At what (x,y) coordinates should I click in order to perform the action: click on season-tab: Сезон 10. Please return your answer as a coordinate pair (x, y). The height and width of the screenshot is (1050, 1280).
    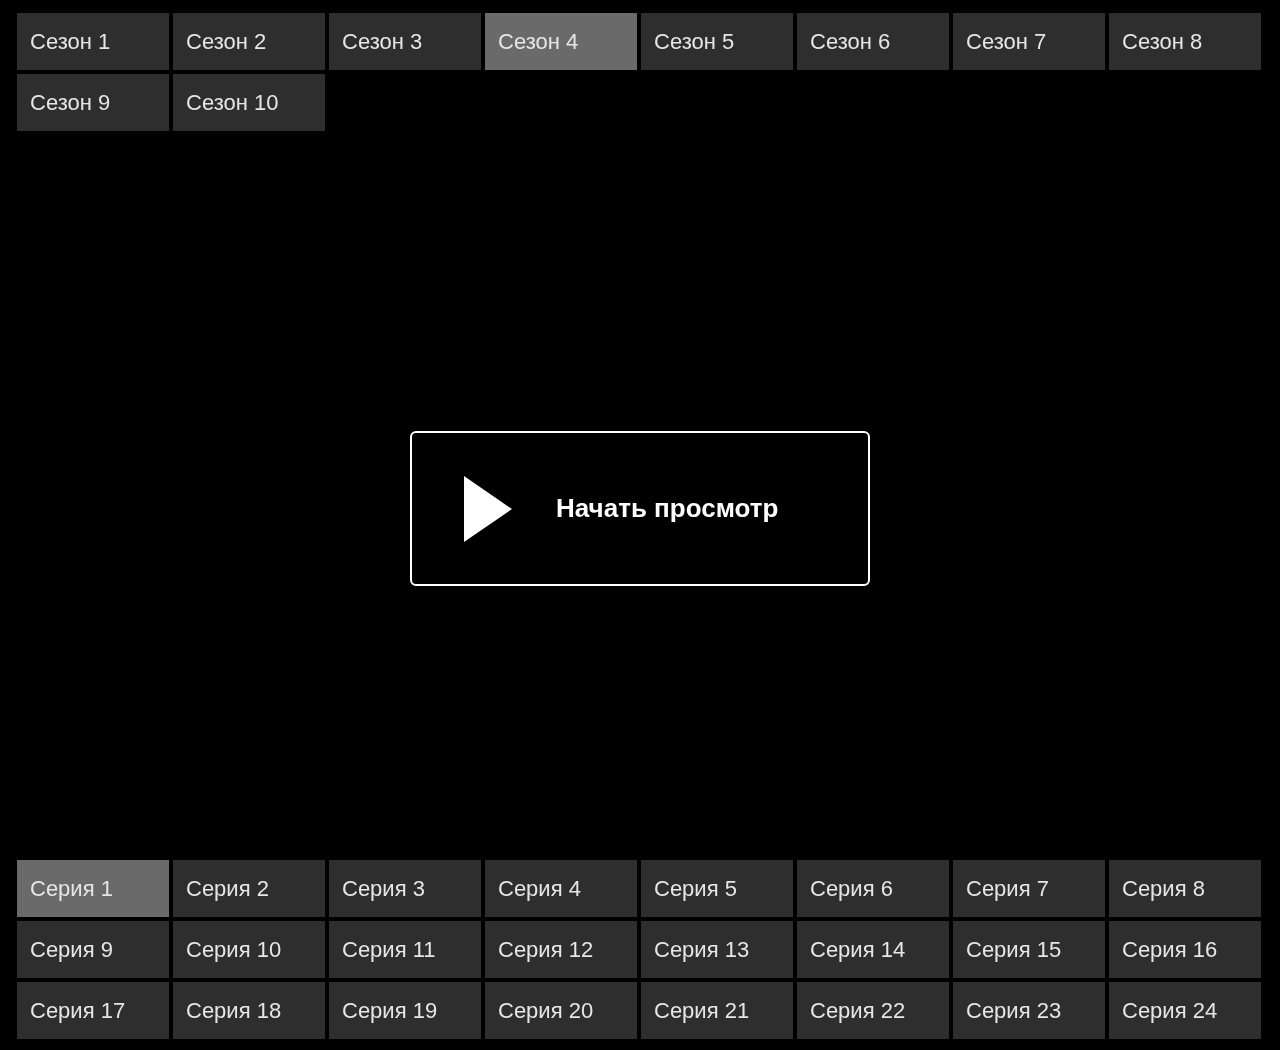
    Looking at the image, I should click on (249, 102).